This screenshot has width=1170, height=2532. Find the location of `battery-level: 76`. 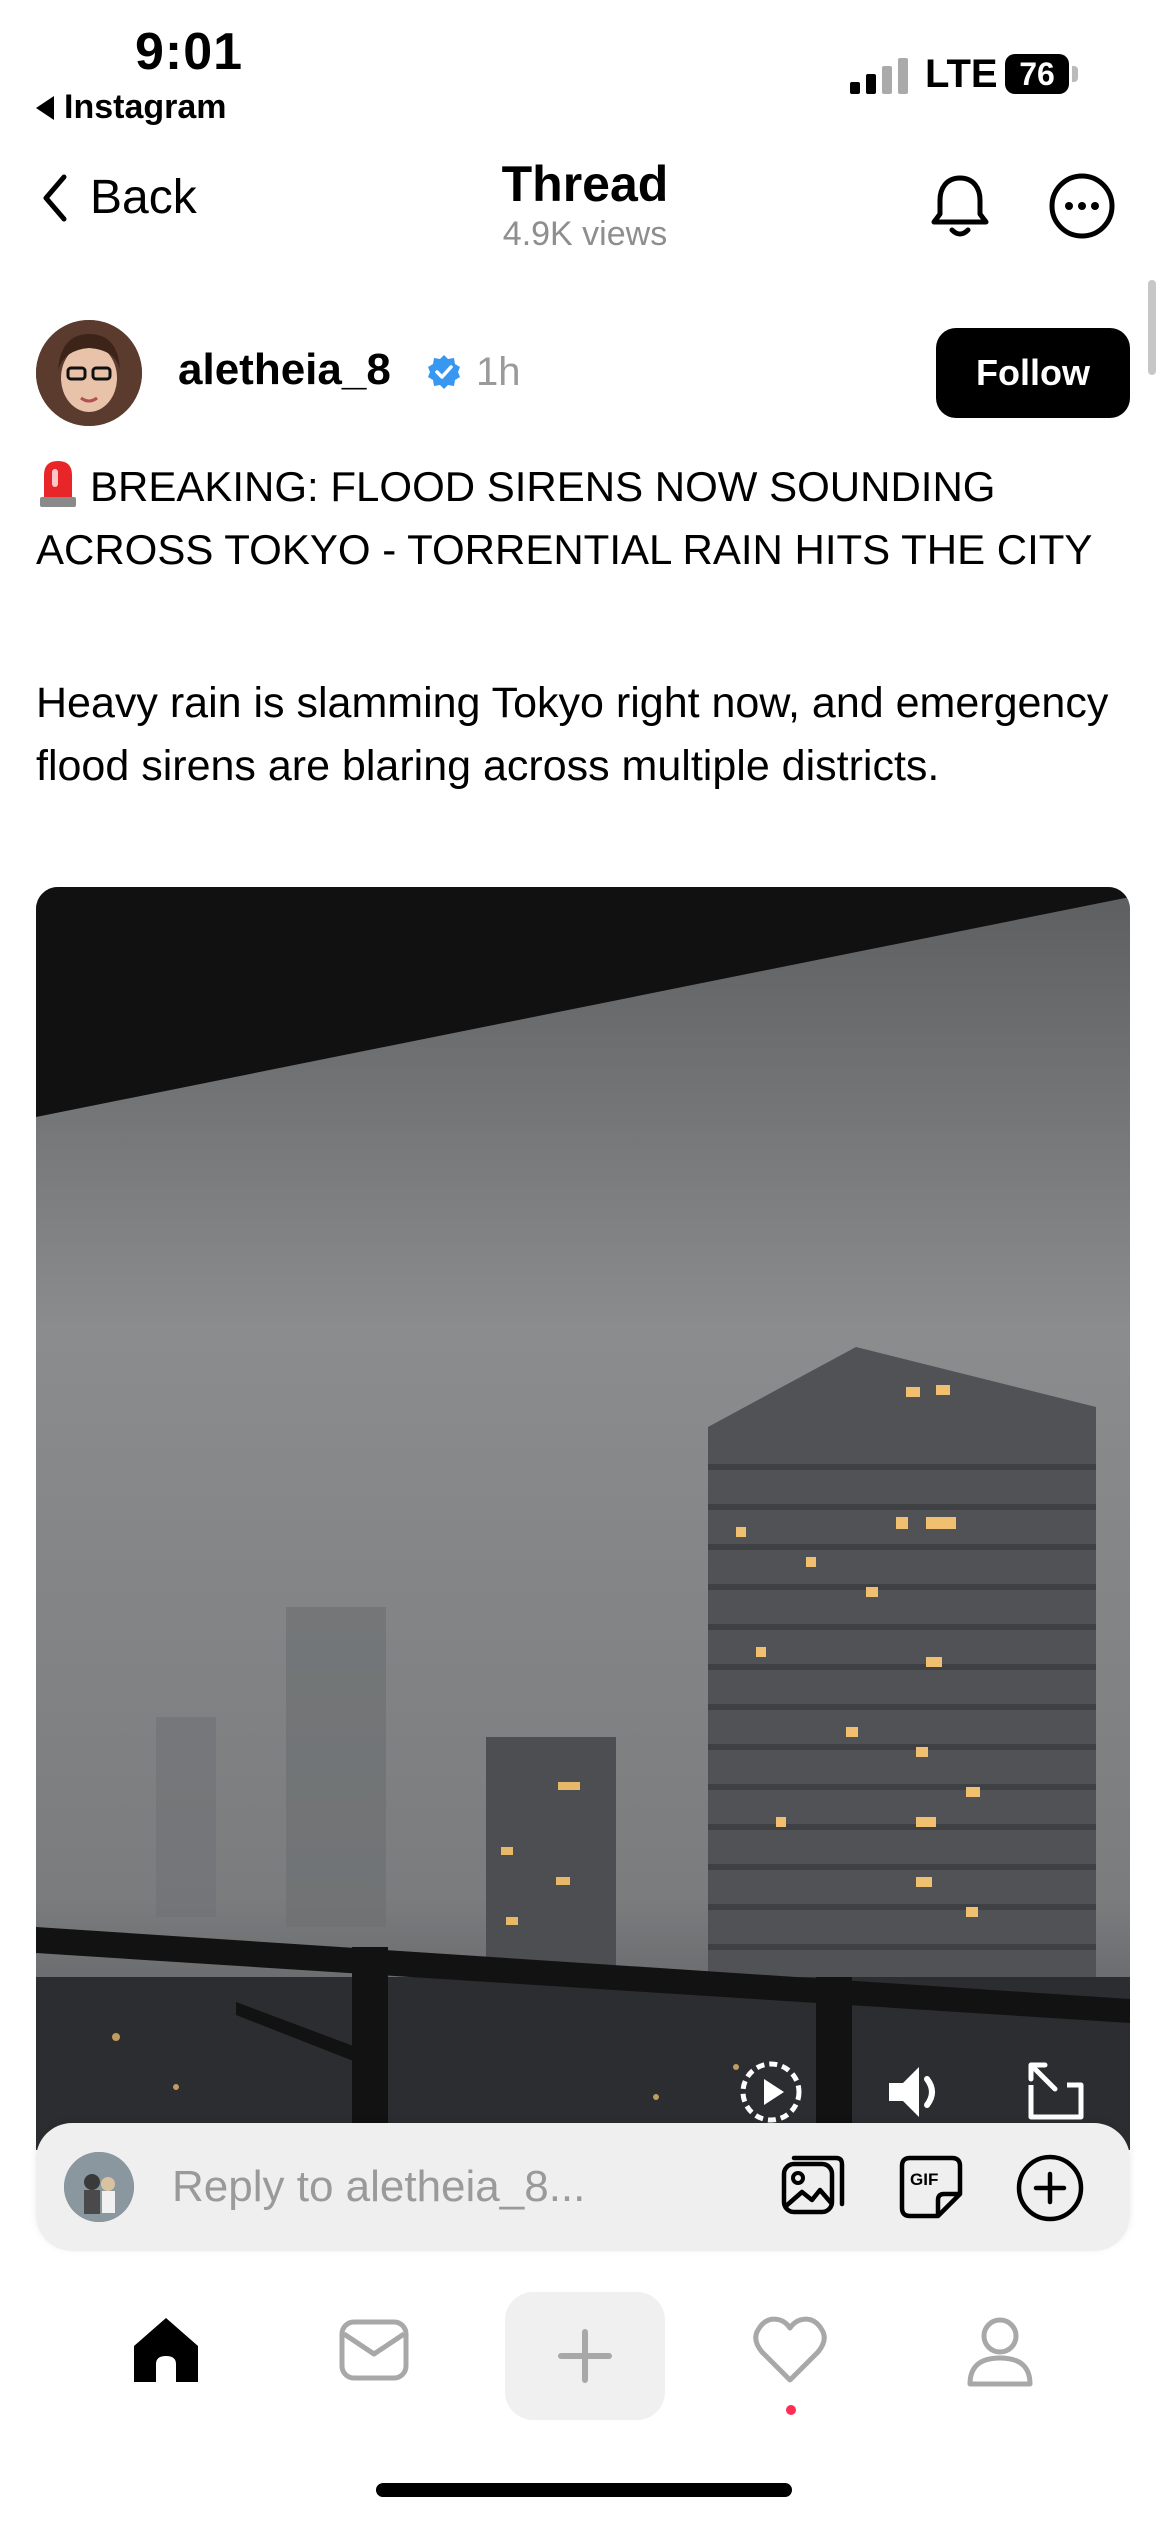

battery-level: 76 is located at coordinates (1037, 73).